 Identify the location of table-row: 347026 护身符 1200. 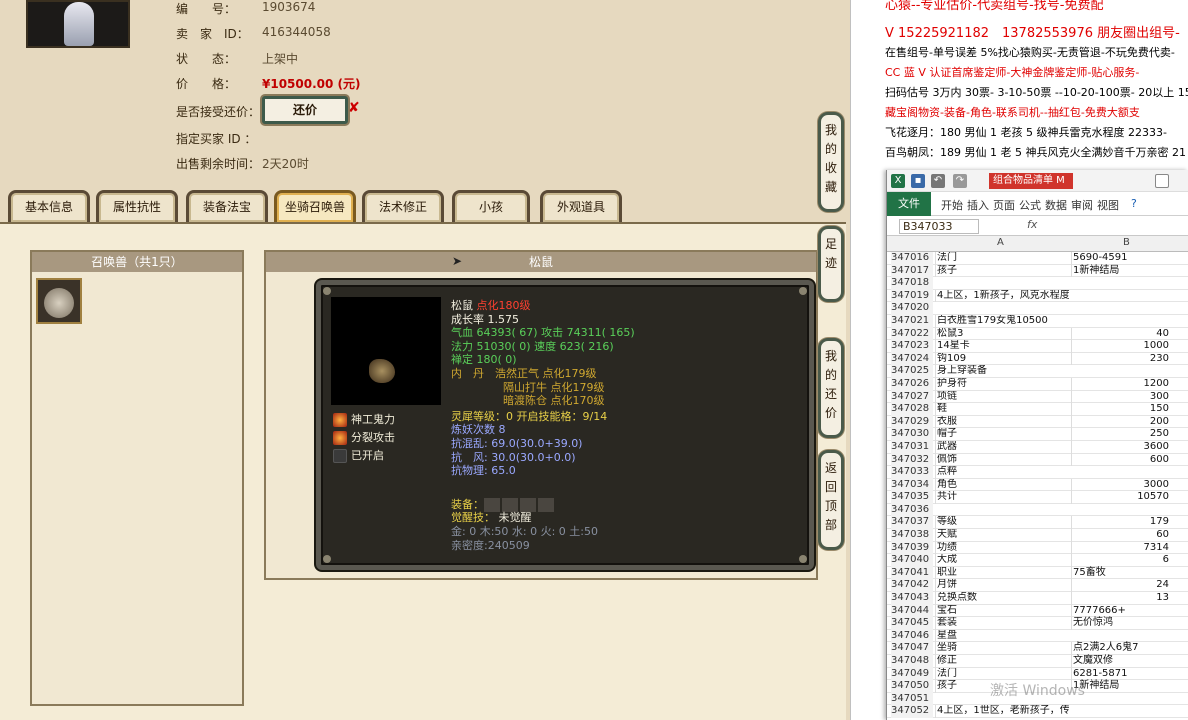
(1037, 384).